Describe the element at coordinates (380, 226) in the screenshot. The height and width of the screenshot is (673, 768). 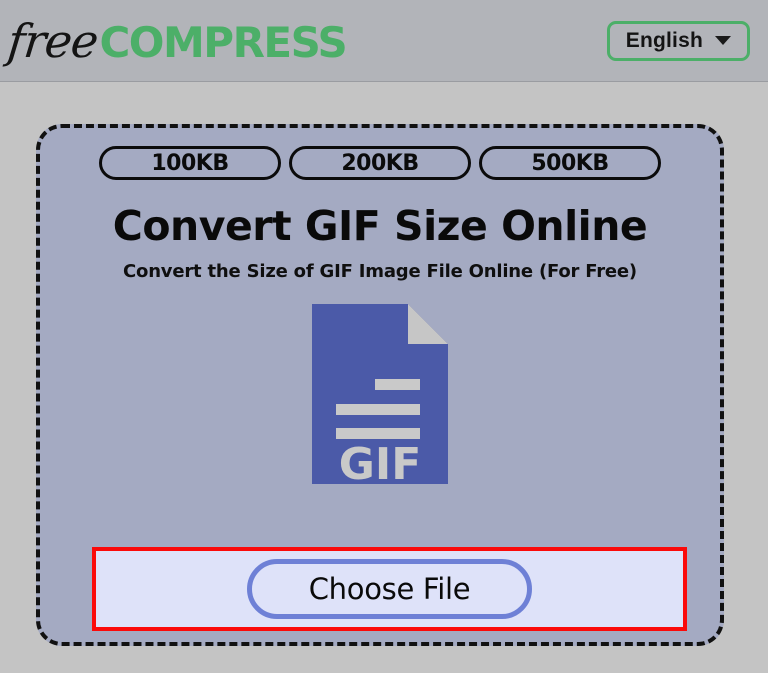
I see `page-title: Convert GIF Size Online` at that location.